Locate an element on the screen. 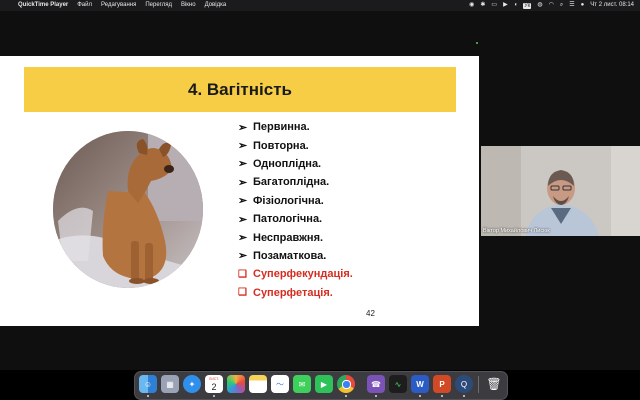  slide-title-banner: 4. Вагітність is located at coordinates (240, 89).